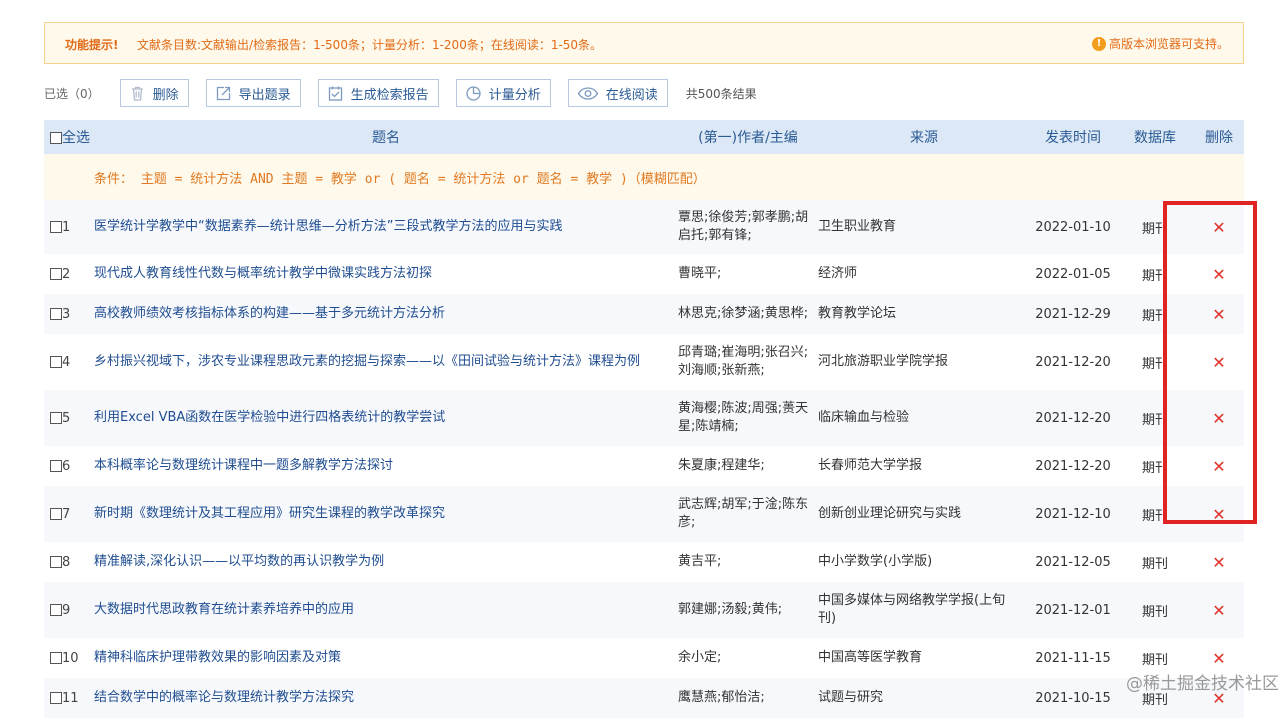 The height and width of the screenshot is (718, 1283). What do you see at coordinates (386, 227) in the screenshot?
I see `row-title-link: 医学统计学教学中“数据素养—统计思维—分析方法”三段式教学方法的应用与实践` at bounding box center [386, 227].